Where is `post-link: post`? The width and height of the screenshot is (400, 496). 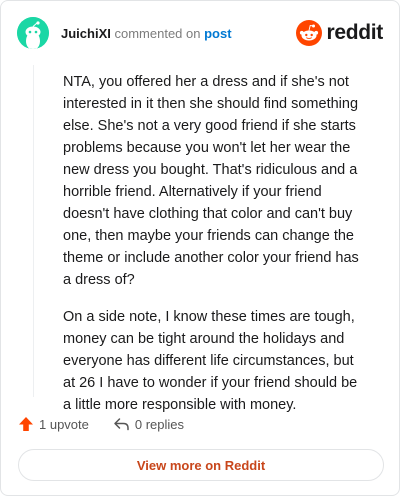 post-link: post is located at coordinates (217, 33).